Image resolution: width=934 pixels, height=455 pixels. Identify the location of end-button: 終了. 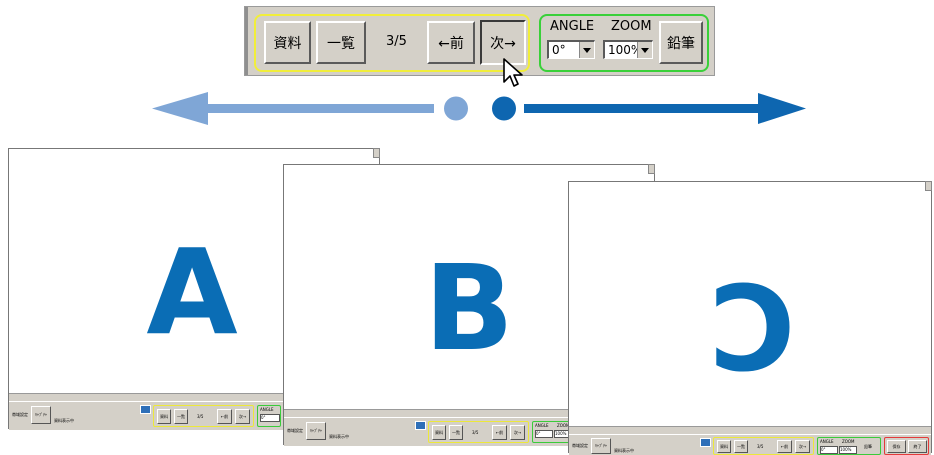
(917, 446).